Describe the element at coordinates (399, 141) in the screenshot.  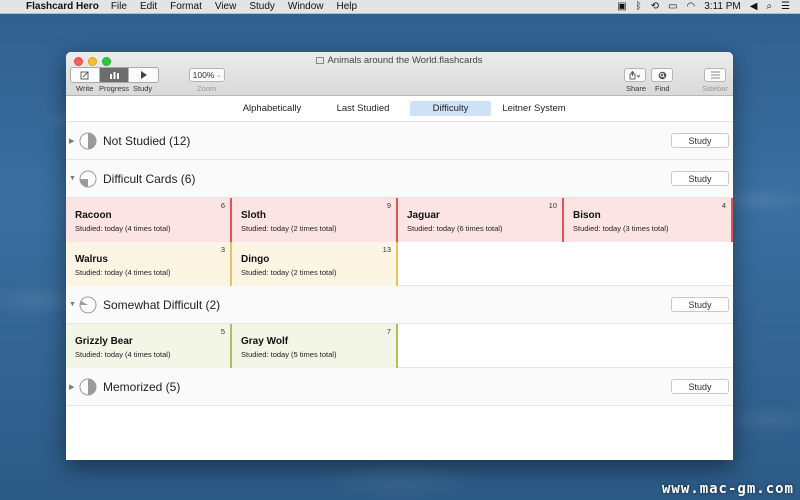
I see `section-not-studied: ▶ Not Studied (12) Study` at that location.